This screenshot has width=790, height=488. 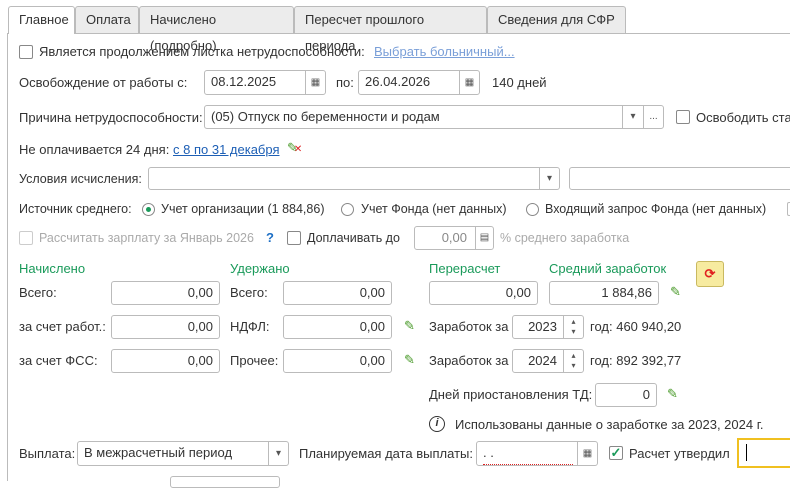 What do you see at coordinates (743, 117) in the screenshot?
I see `free-label: Освободить ста` at bounding box center [743, 117].